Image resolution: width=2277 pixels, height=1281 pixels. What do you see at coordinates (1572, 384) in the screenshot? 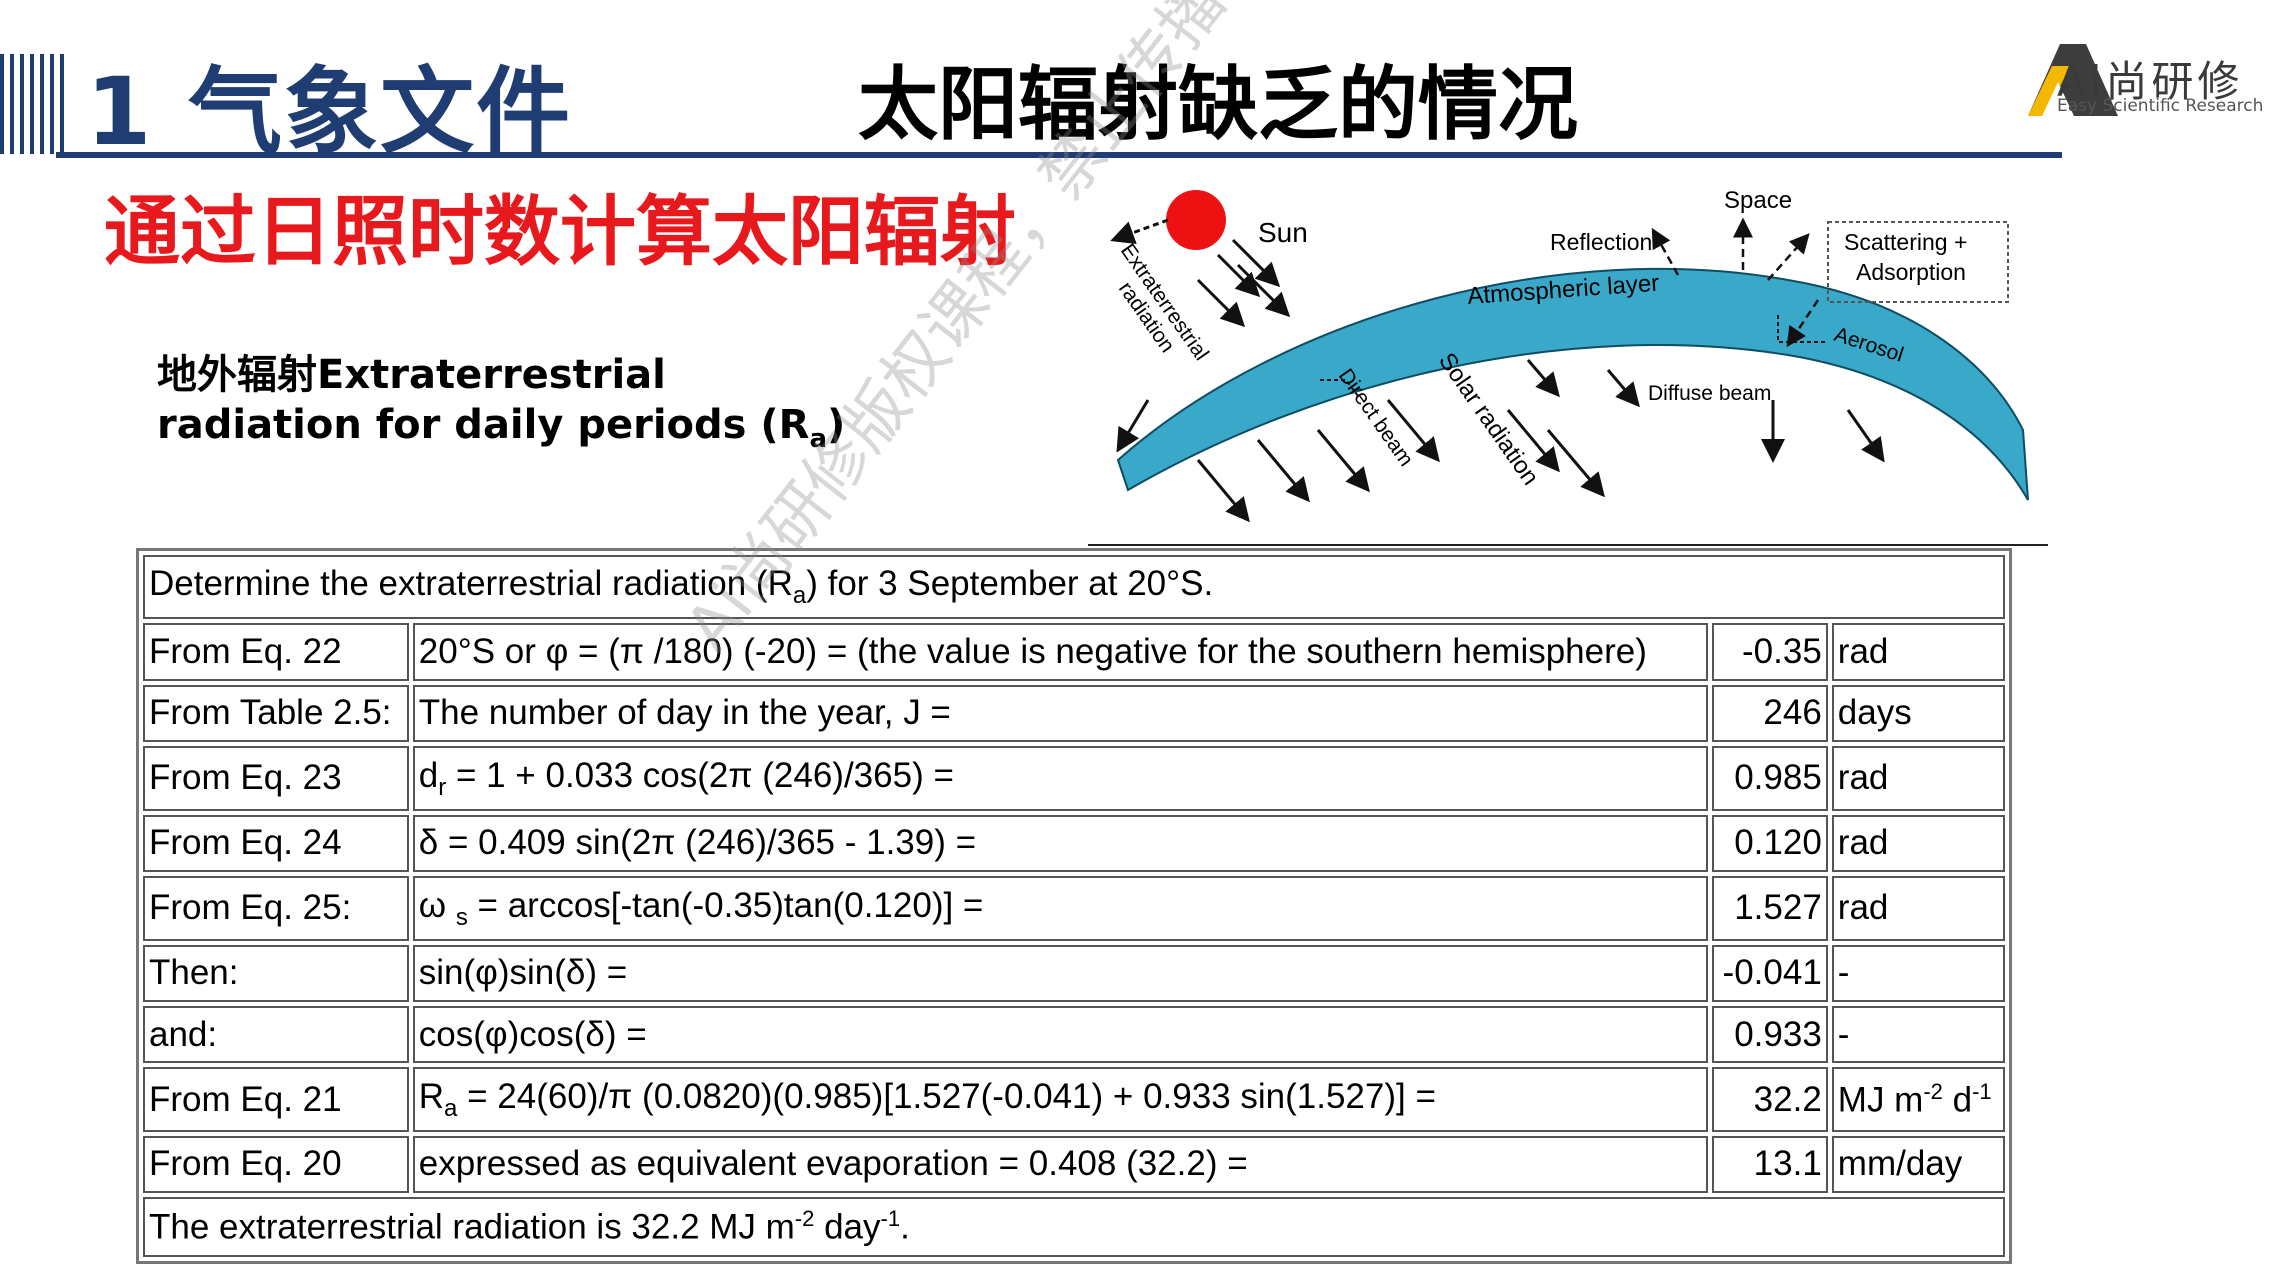
I see `atmospheric-layer` at bounding box center [1572, 384].